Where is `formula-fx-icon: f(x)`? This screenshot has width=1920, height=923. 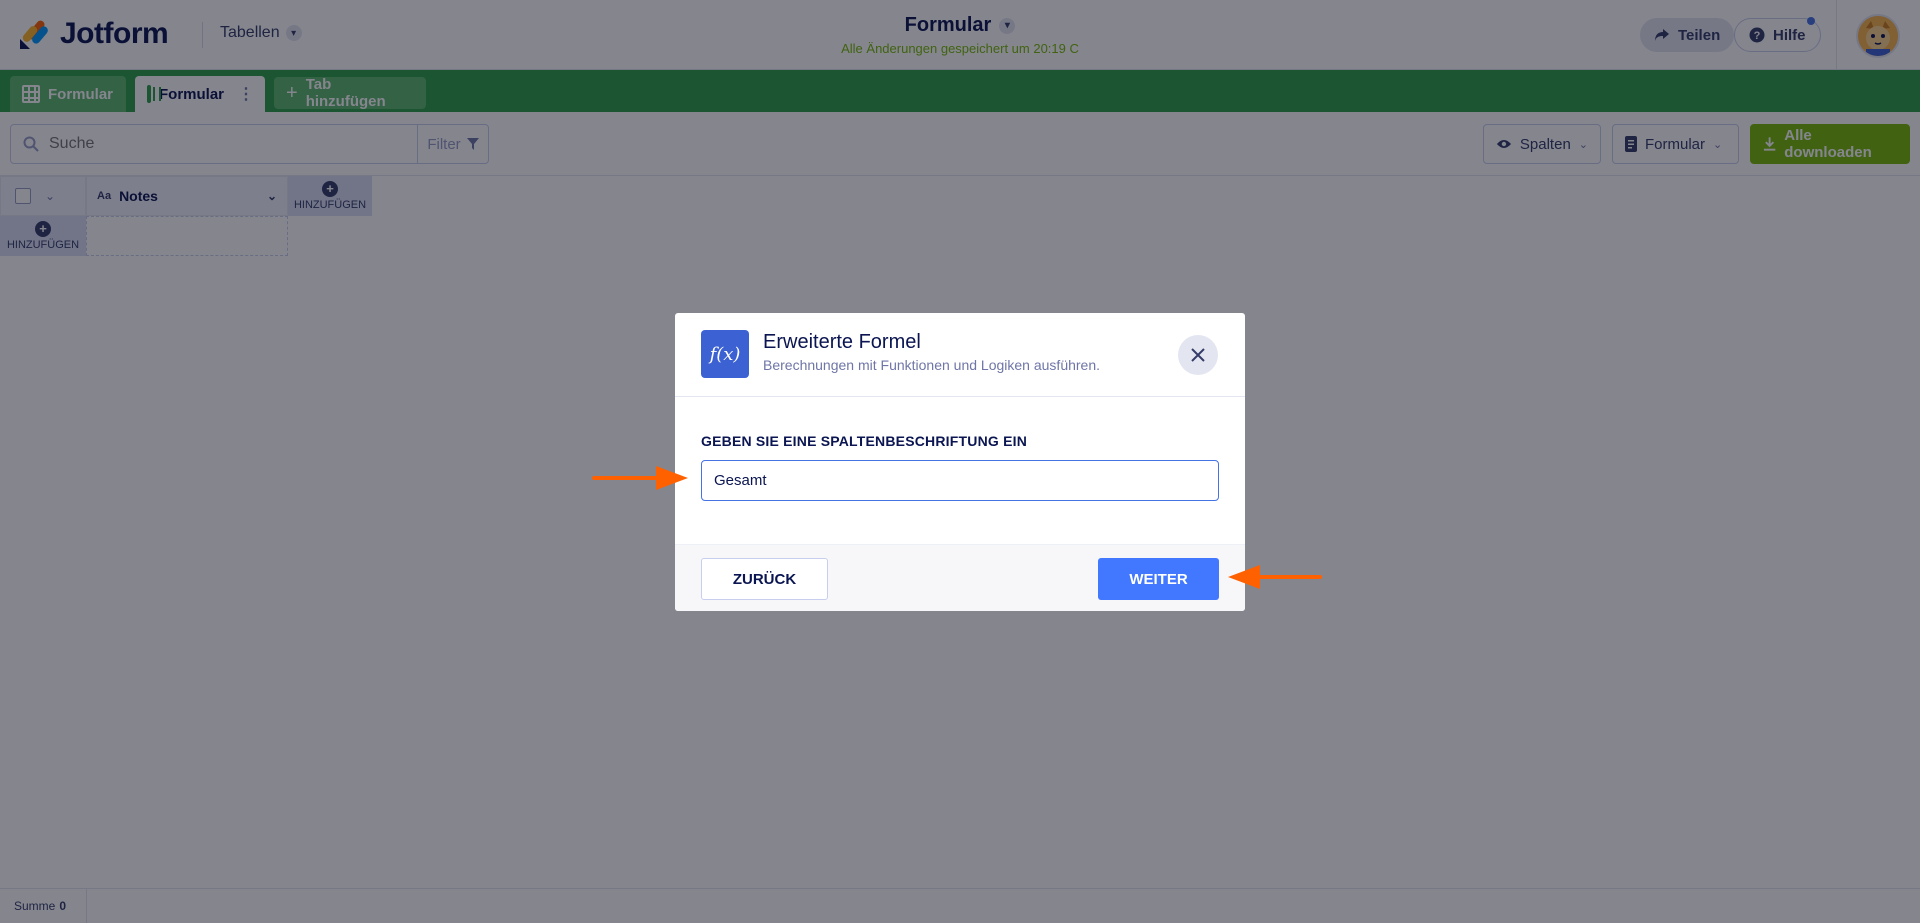
formula-fx-icon: f(x) is located at coordinates (725, 354).